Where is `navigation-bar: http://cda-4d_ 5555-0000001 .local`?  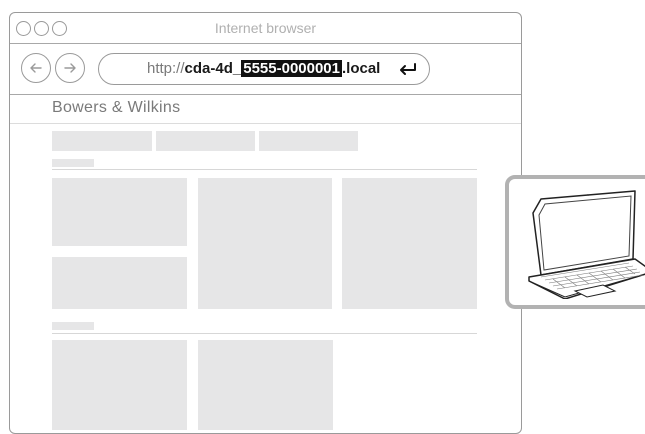
navigation-bar: http://cda-4d_ 5555-0000001 .local is located at coordinates (265, 69).